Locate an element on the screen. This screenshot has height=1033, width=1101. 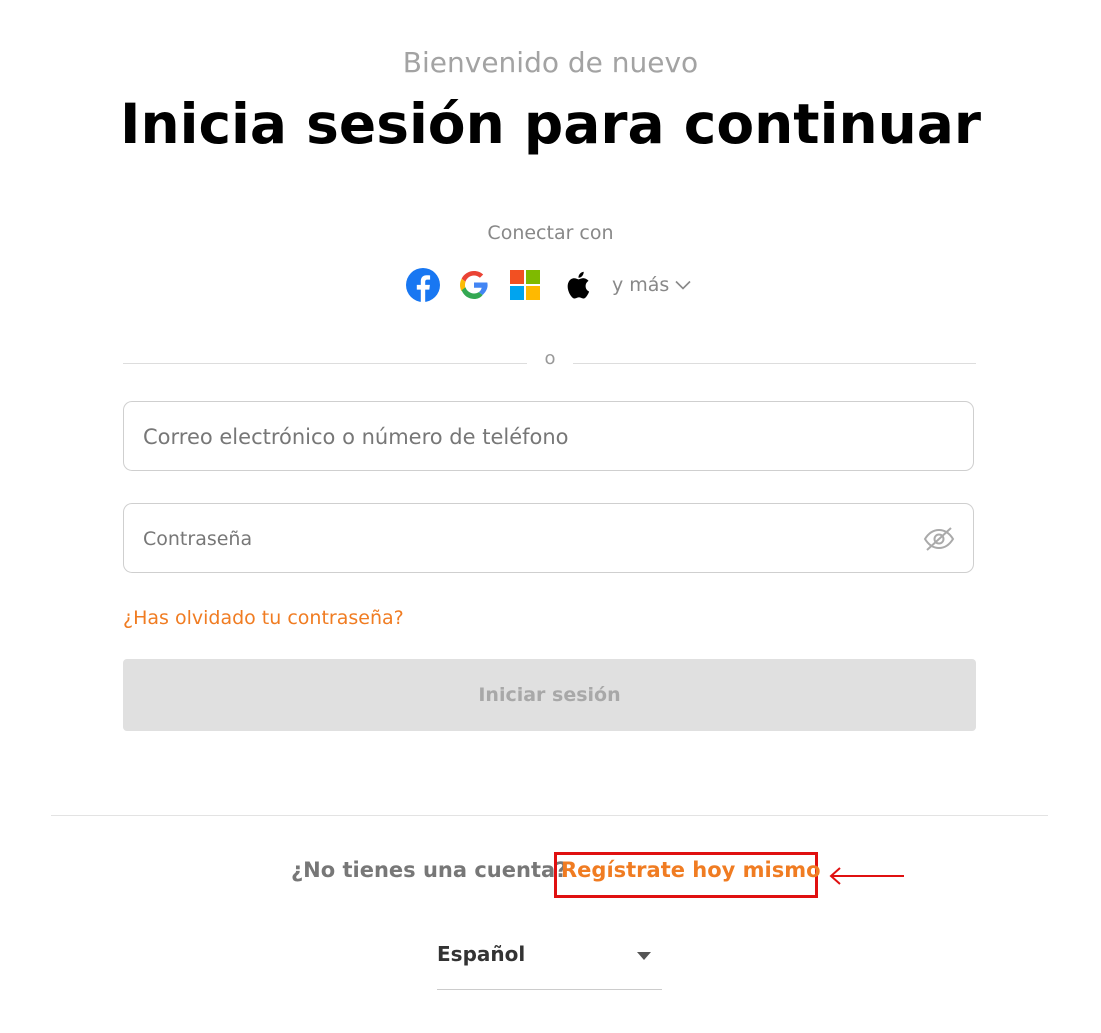
login-button: Iniciar sesión is located at coordinates (549, 695).